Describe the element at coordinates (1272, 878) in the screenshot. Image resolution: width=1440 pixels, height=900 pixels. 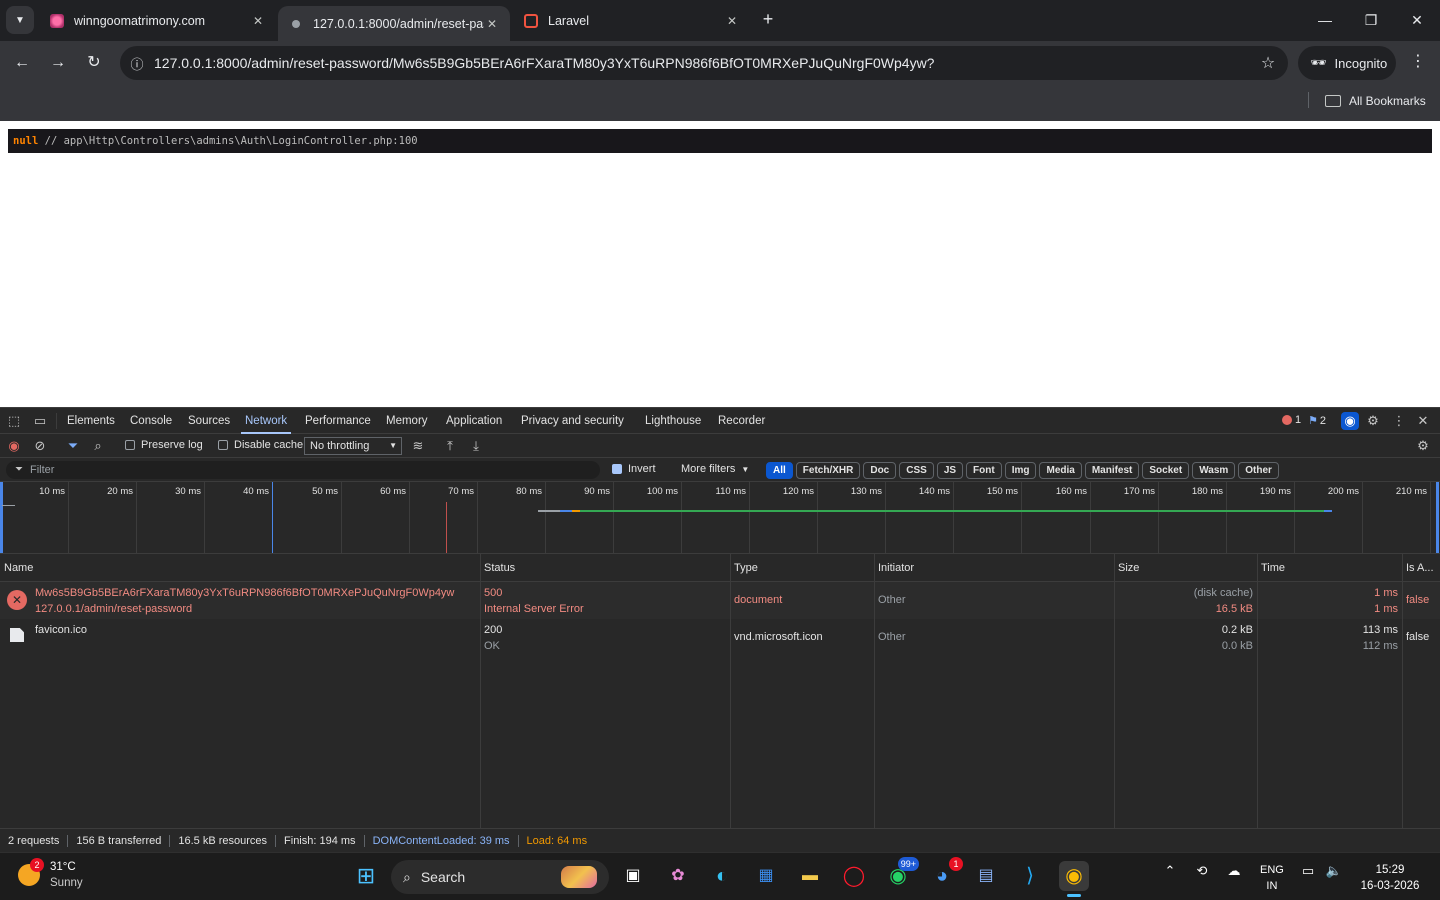
I see `input-language-indicator: ENG IN` at that location.